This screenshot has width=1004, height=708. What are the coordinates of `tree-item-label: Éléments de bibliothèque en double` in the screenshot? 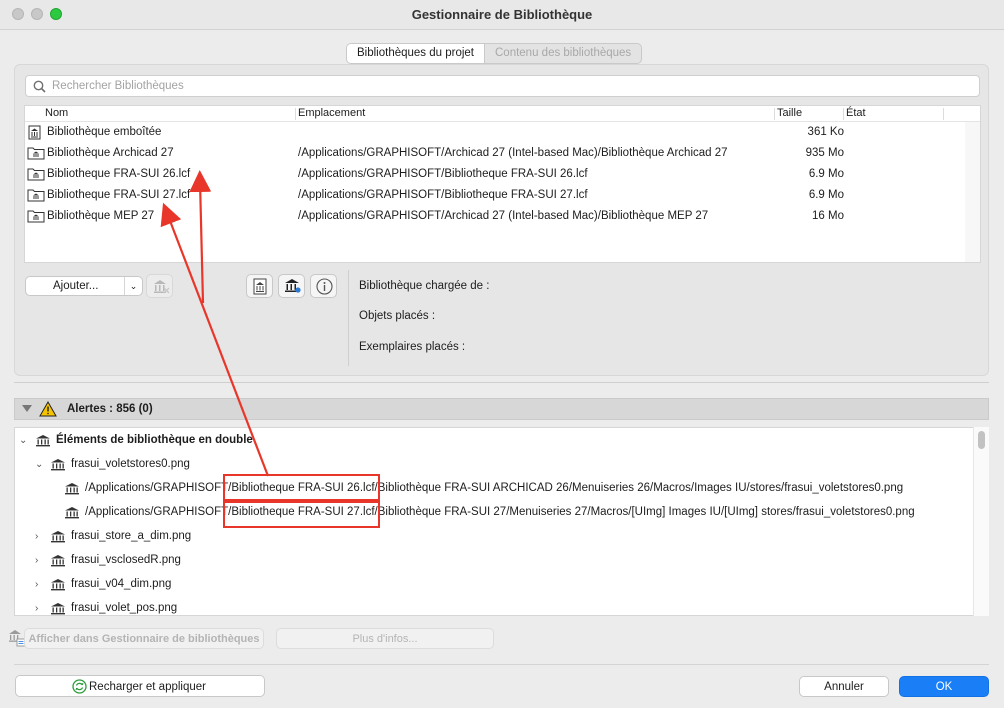 It's located at (154, 440).